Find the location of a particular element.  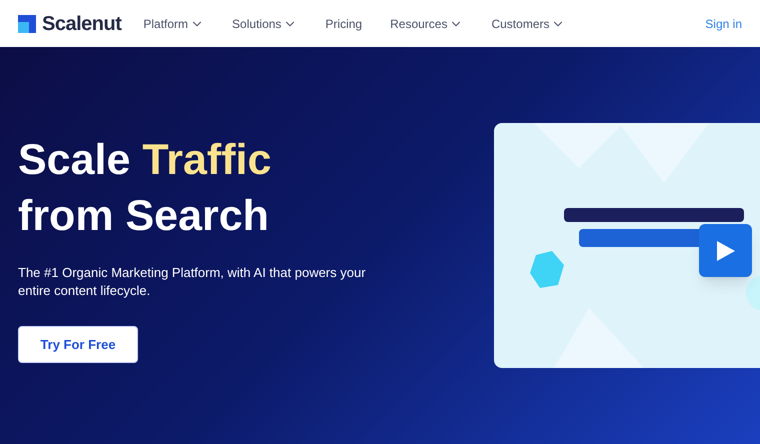

logo-icon is located at coordinates (27, 23).